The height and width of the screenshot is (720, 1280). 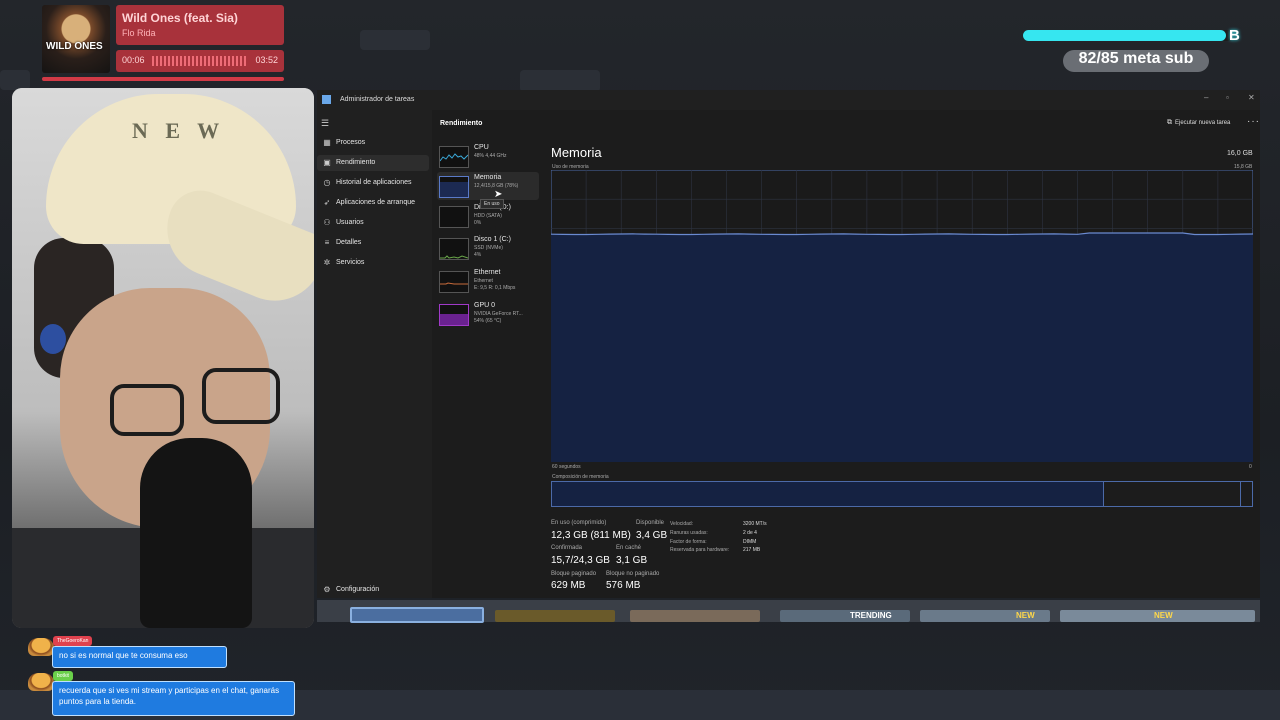 I want to click on resource-memoria: Memoria 12,4/15,8 GB (78%), so click(x=488, y=186).